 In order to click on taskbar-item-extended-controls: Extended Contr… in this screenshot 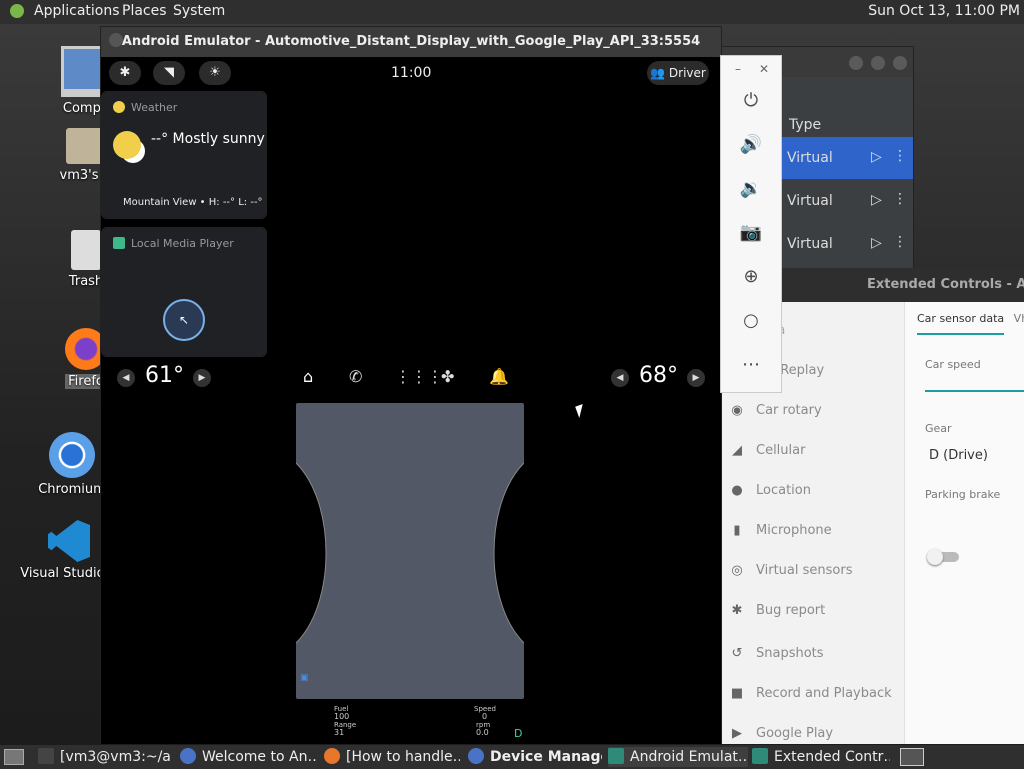, I will do `click(821, 757)`.